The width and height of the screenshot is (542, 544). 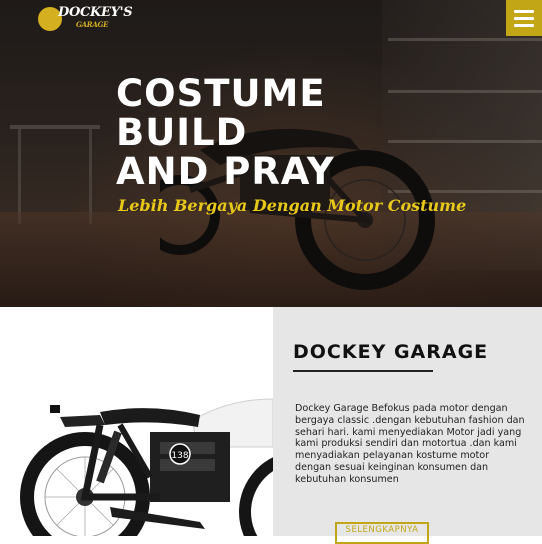 I want to click on hero-title-line: BUILD, so click(x=182, y=132).